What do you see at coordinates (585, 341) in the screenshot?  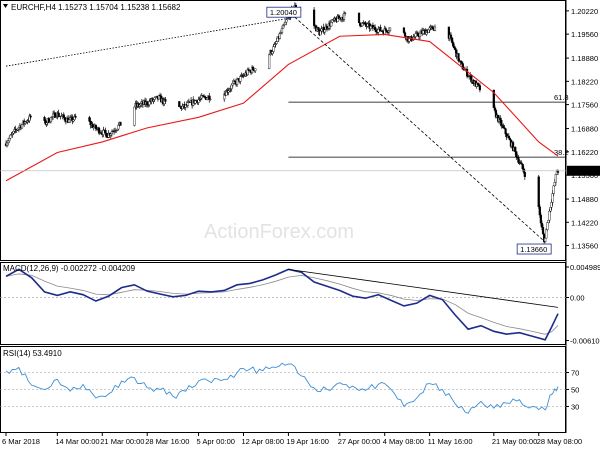 I see `macd-tick-label: -0.006108` at bounding box center [585, 341].